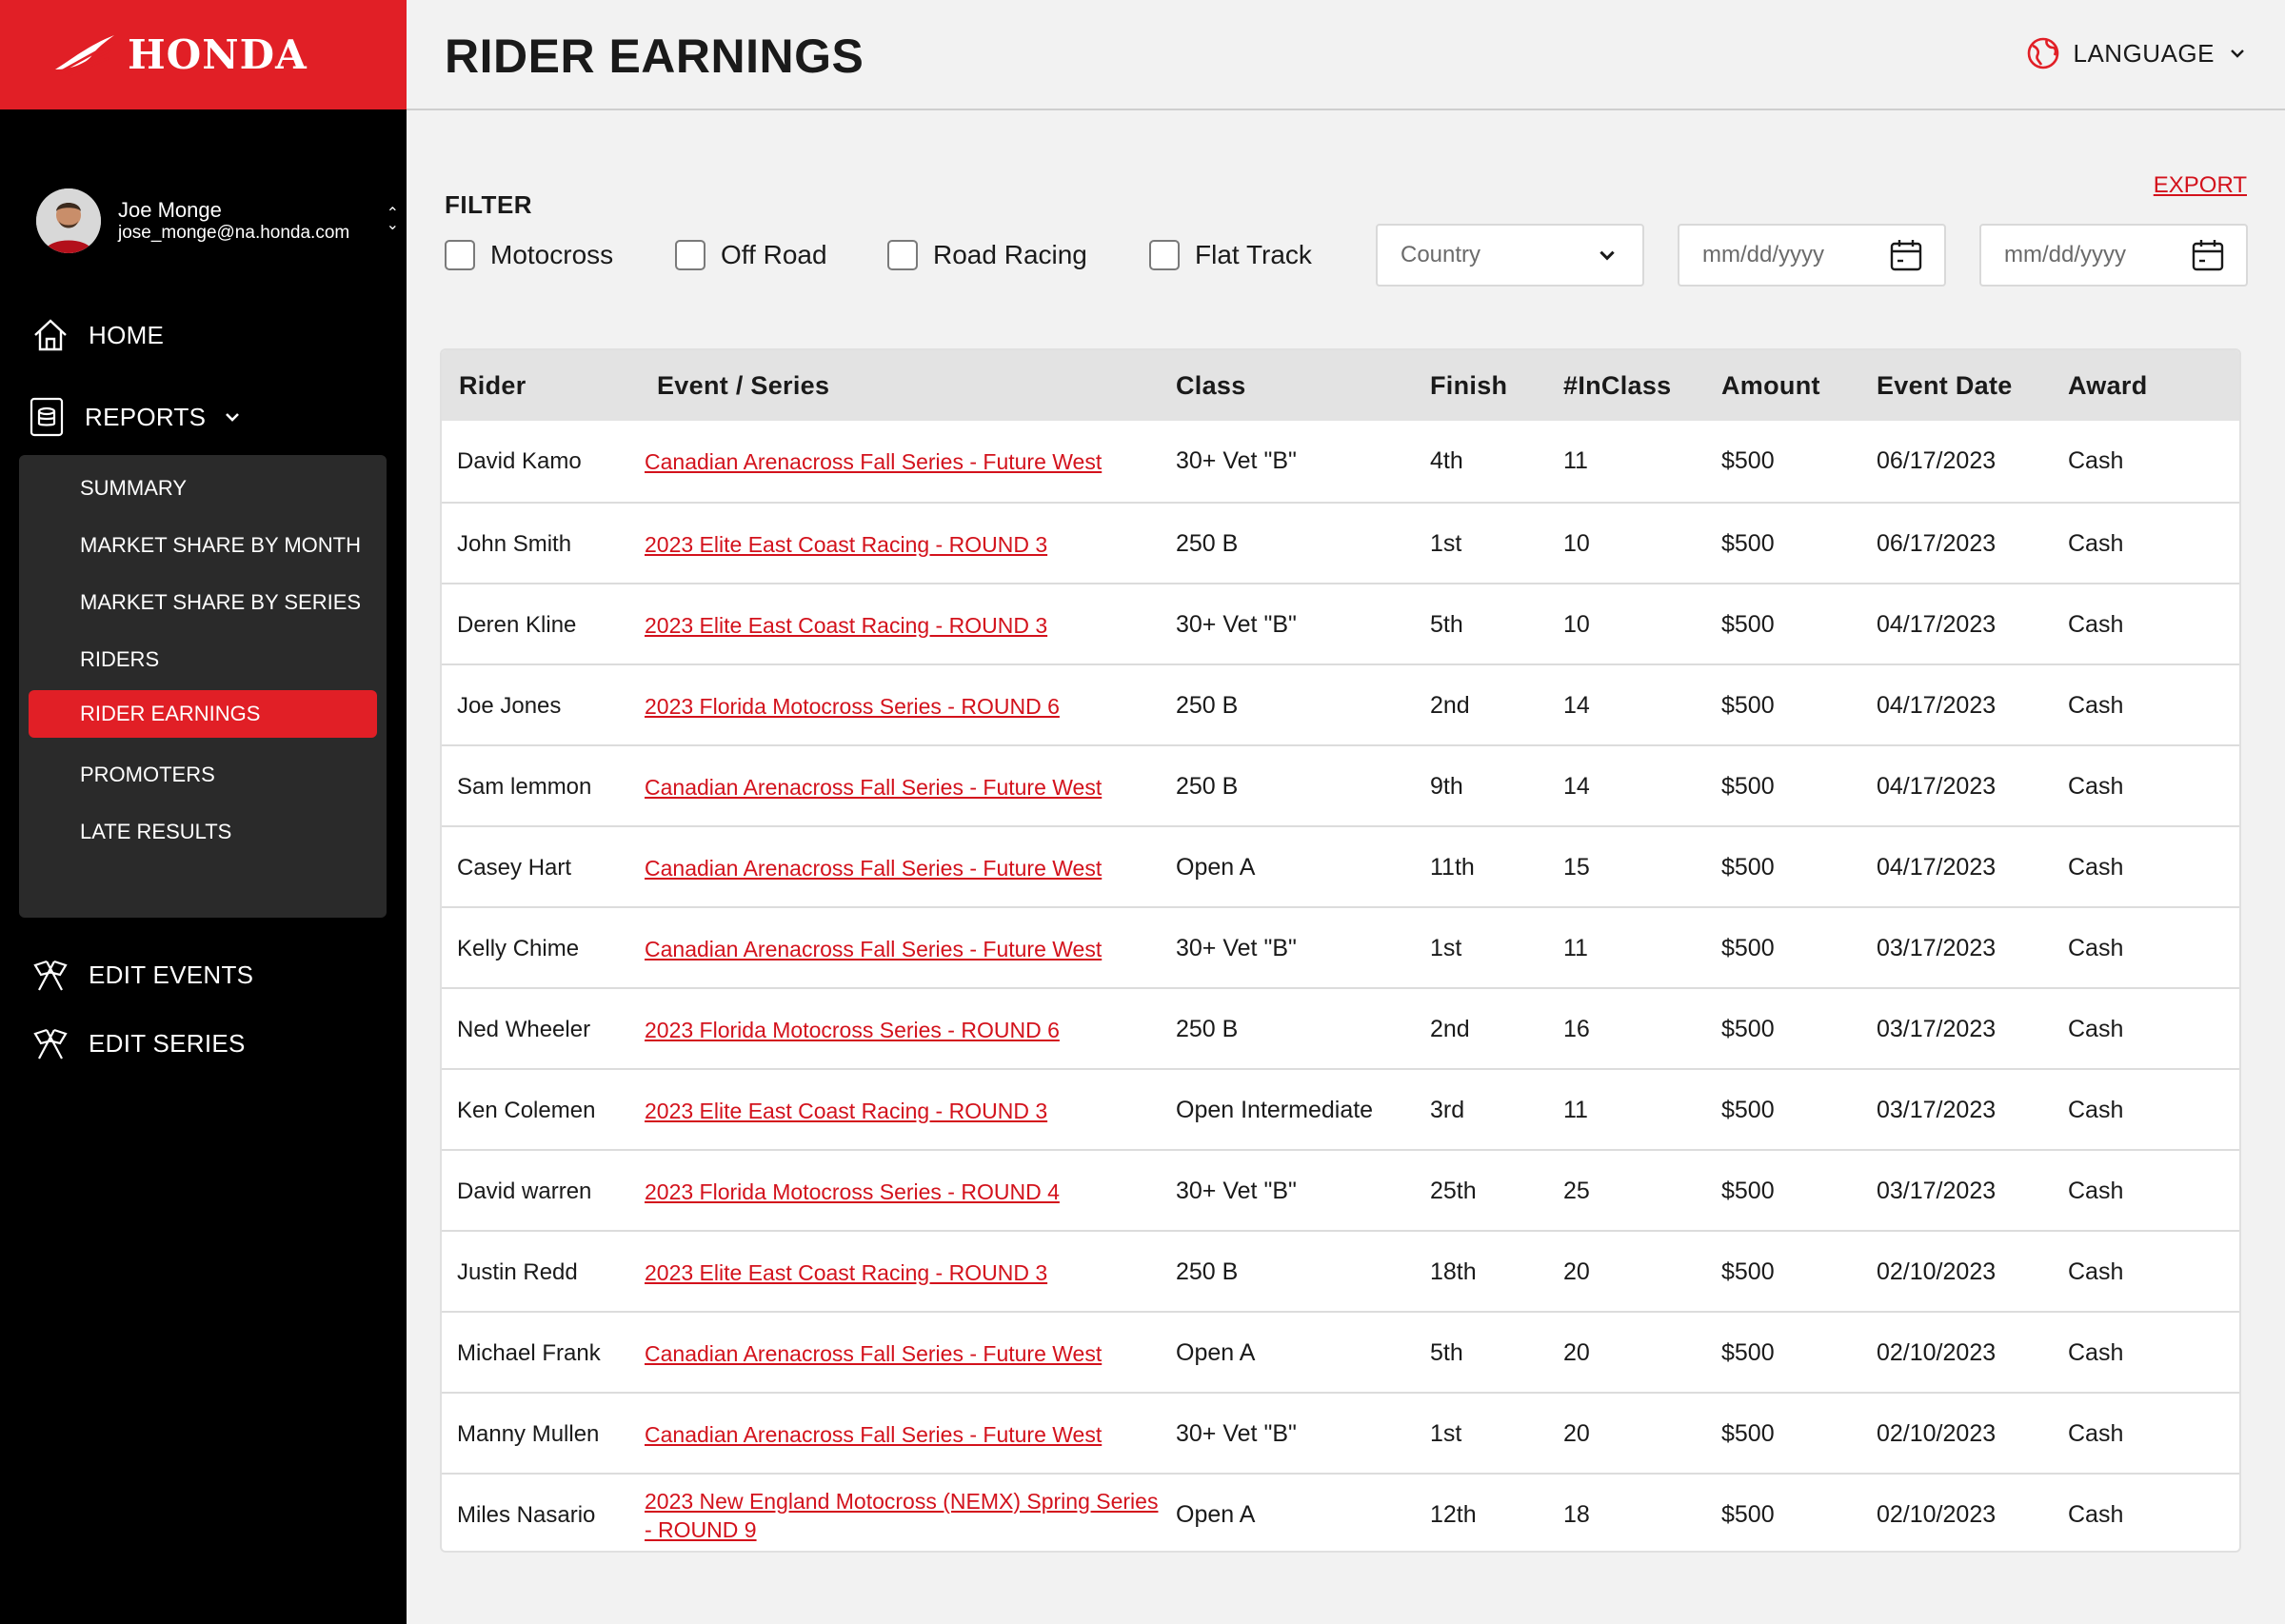  Describe the element at coordinates (1576, 1029) in the screenshot. I see `inclass-cell: 16` at that location.